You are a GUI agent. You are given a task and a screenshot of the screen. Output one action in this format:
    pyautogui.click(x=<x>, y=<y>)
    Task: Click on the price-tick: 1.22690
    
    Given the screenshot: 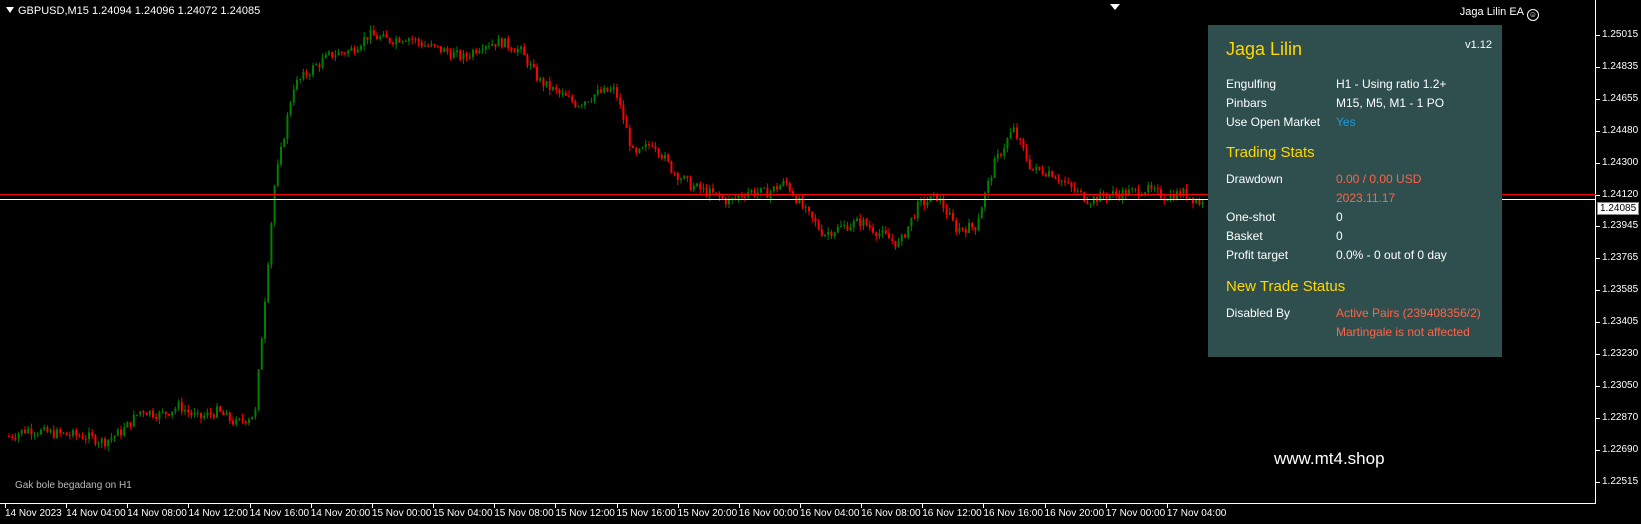 What is the action you would take?
    pyautogui.click(x=1617, y=449)
    